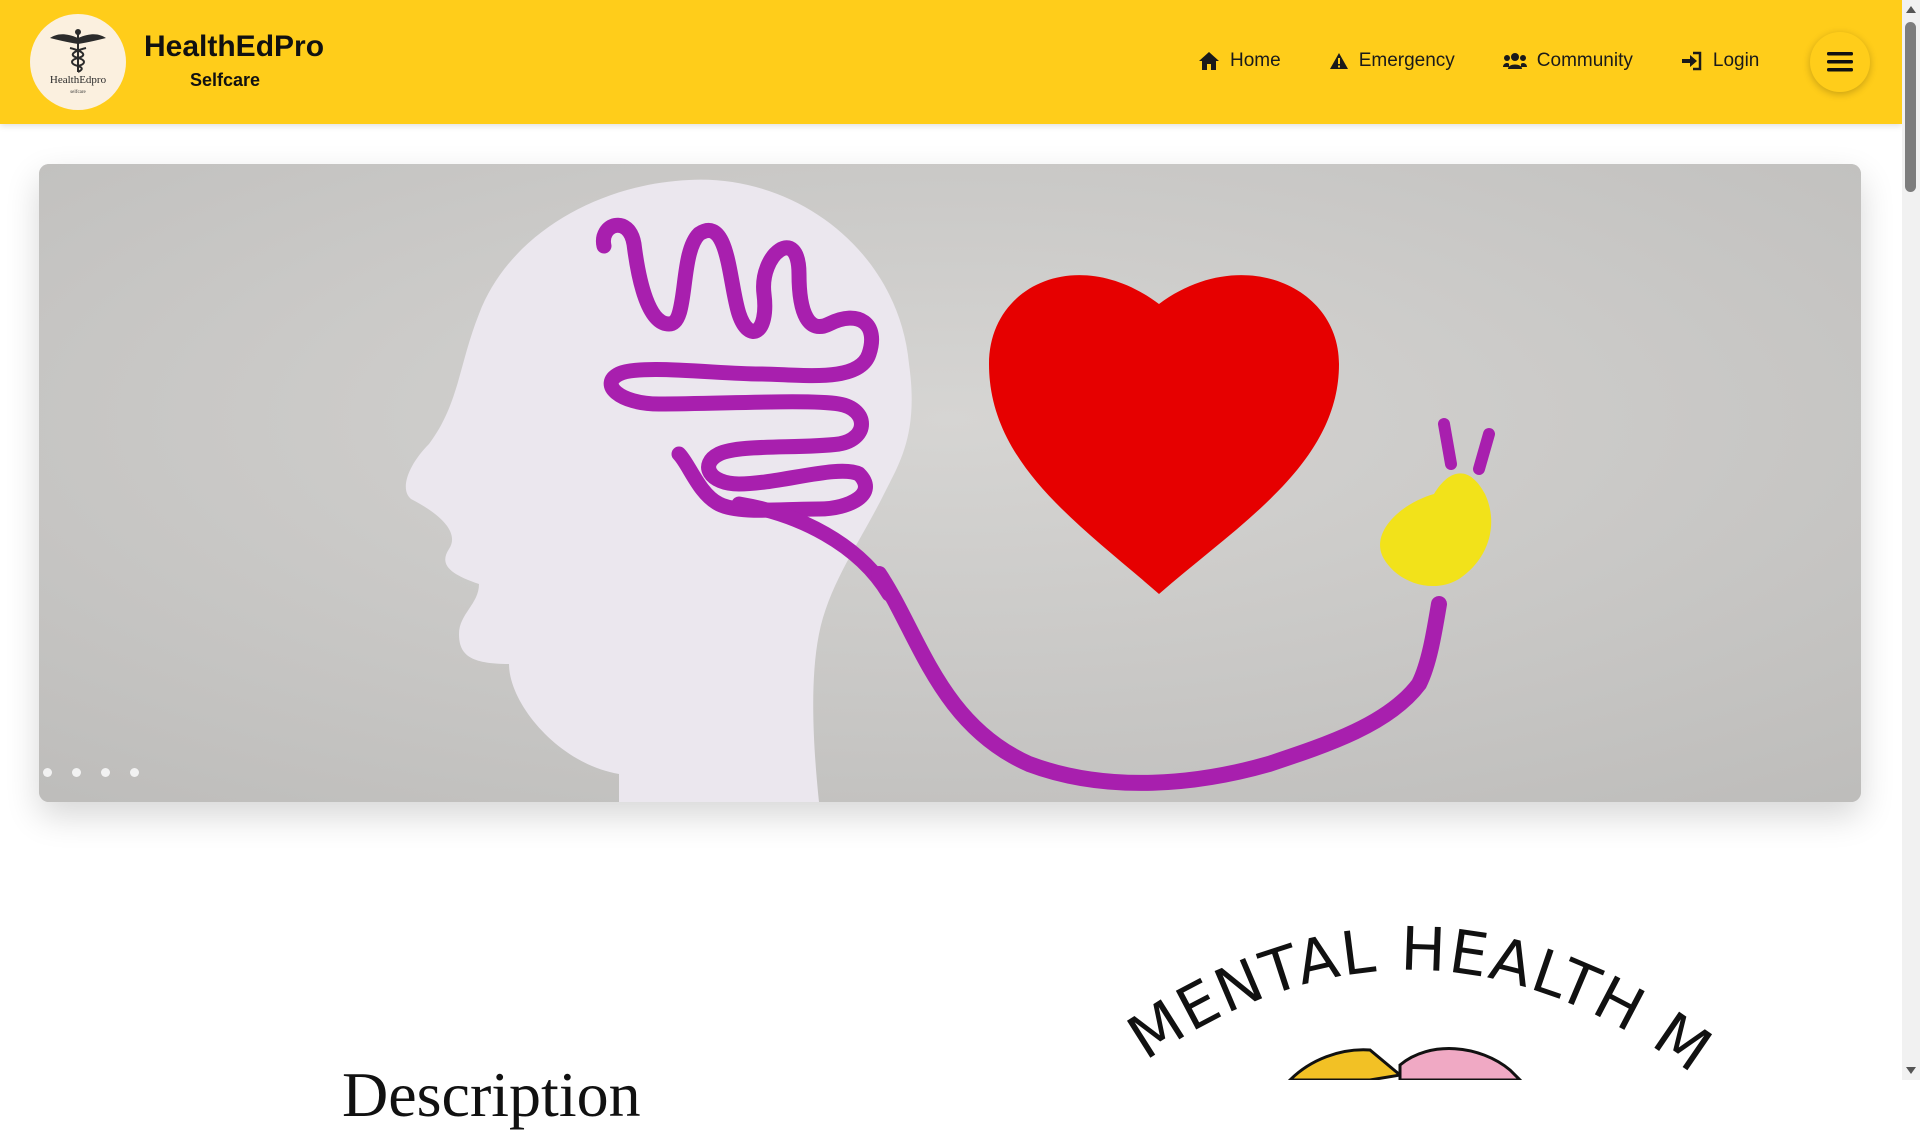 The height and width of the screenshot is (1132, 1920). I want to click on nav-community-label: Community, so click(1584, 60).